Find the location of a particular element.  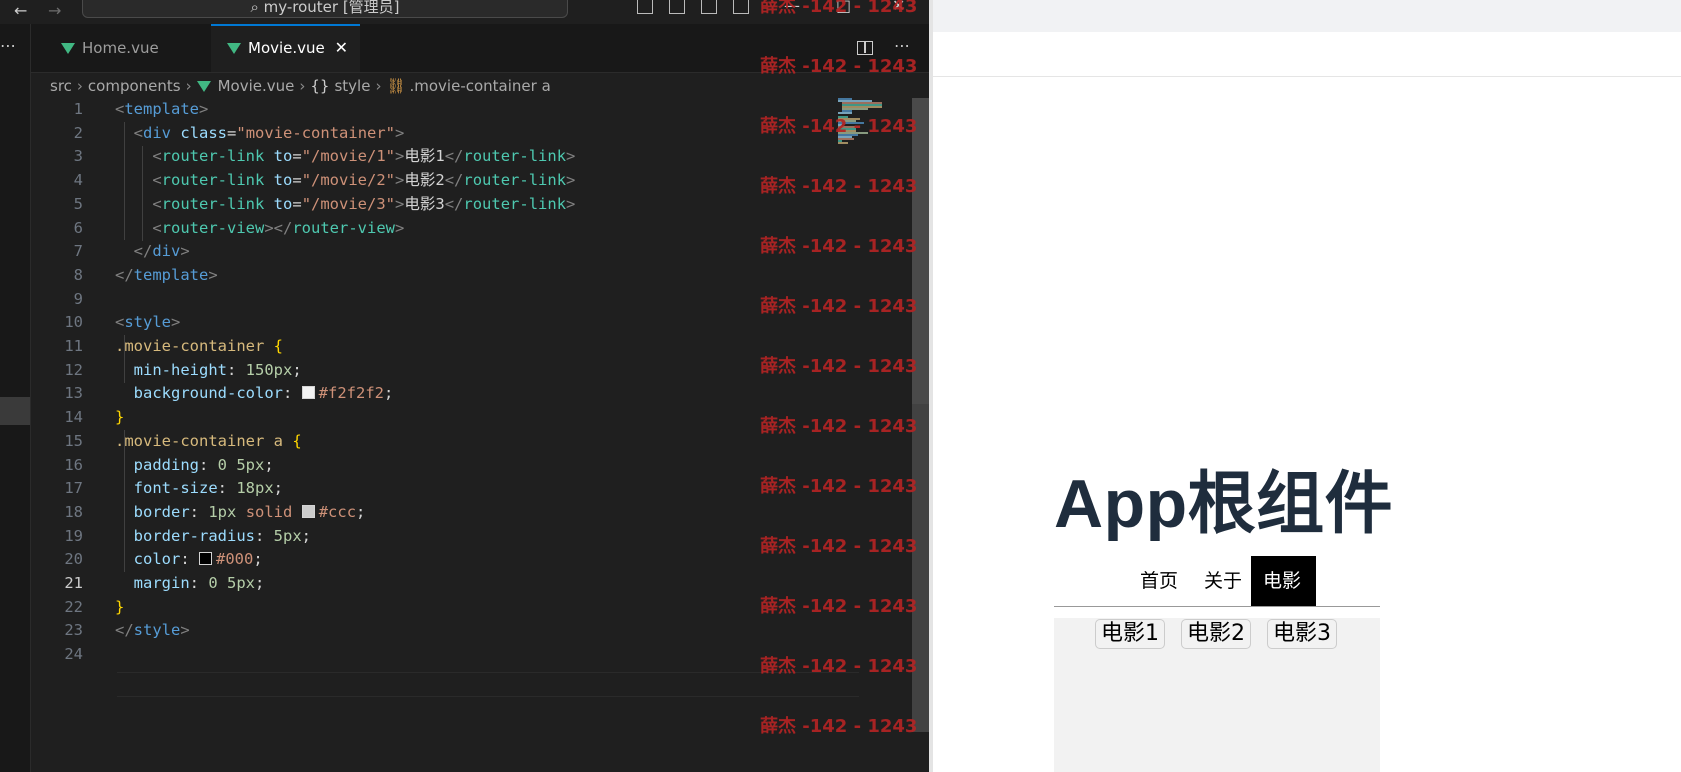

current-line-highlight is located at coordinates (488, 684).